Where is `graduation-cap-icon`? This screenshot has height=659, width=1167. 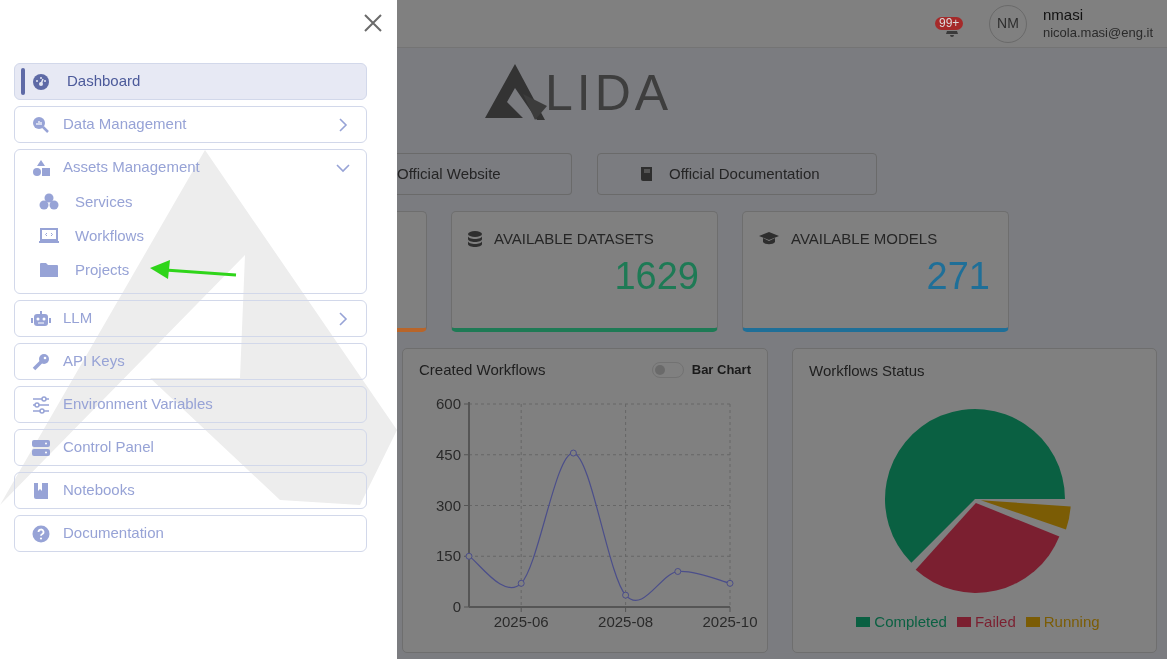
graduation-cap-icon is located at coordinates (769, 239).